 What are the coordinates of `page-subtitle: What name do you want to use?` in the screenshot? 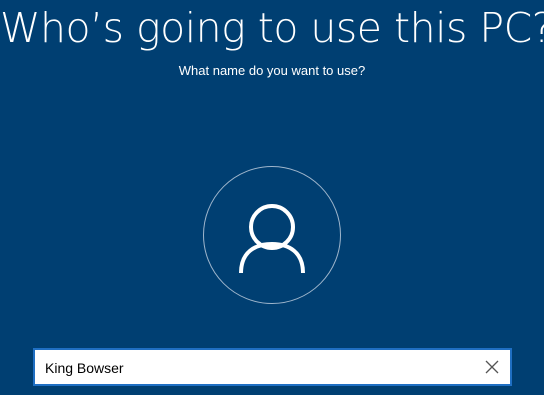 It's located at (272, 70).